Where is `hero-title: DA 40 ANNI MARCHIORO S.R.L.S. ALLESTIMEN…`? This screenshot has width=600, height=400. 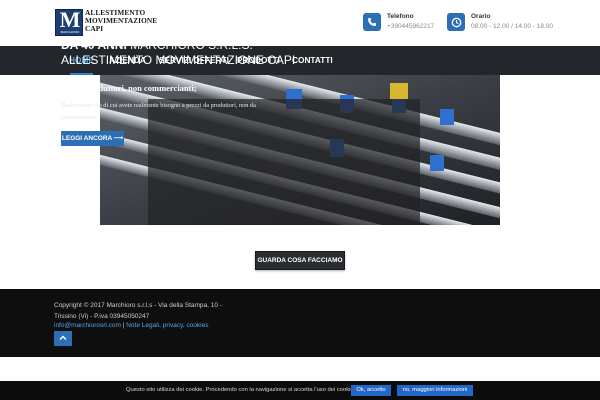
hero-title: DA 40 ANNI MARCHIORO S.R.L.S. ALLESTIMEN… is located at coordinates (186, 53).